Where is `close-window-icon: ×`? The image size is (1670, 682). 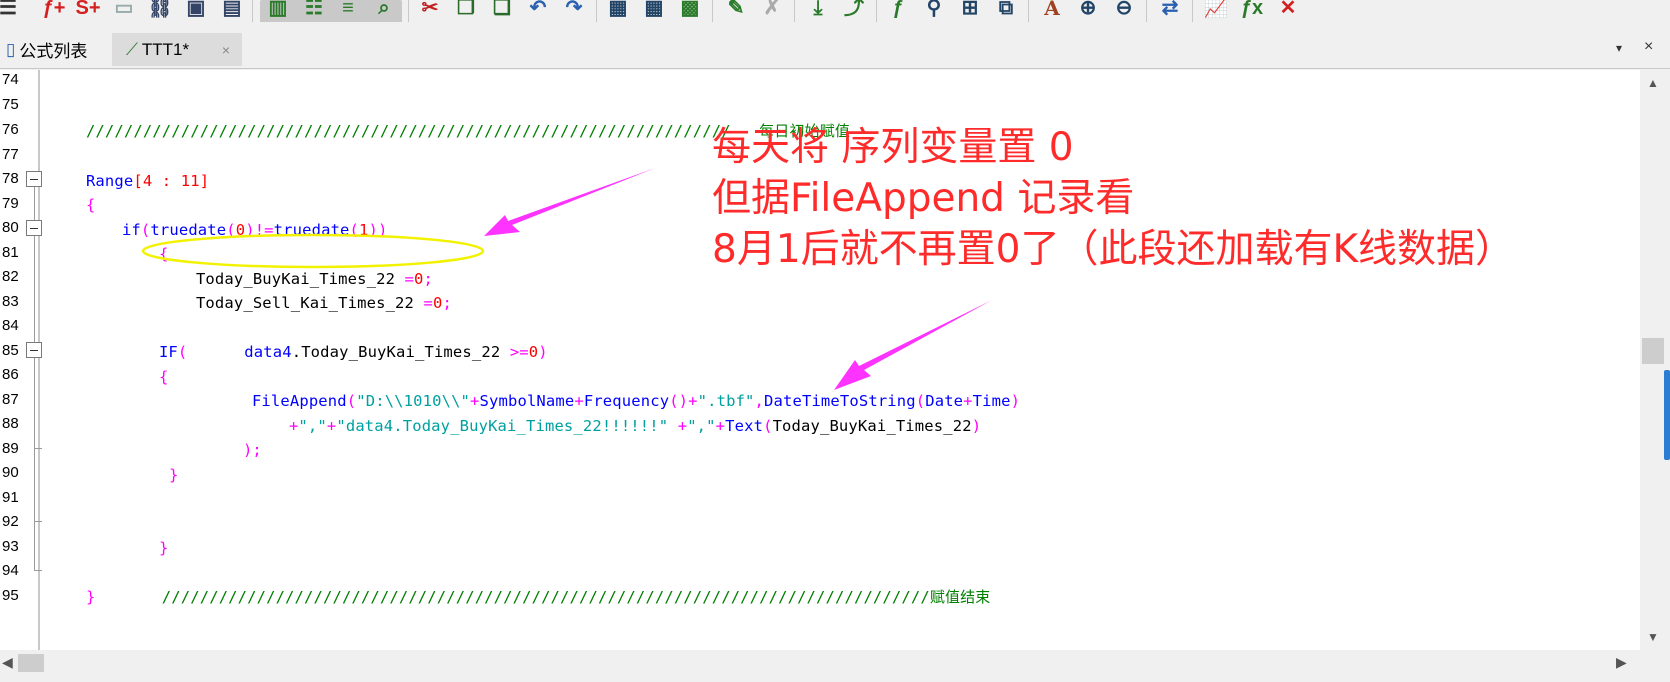 close-window-icon: × is located at coordinates (1648, 47).